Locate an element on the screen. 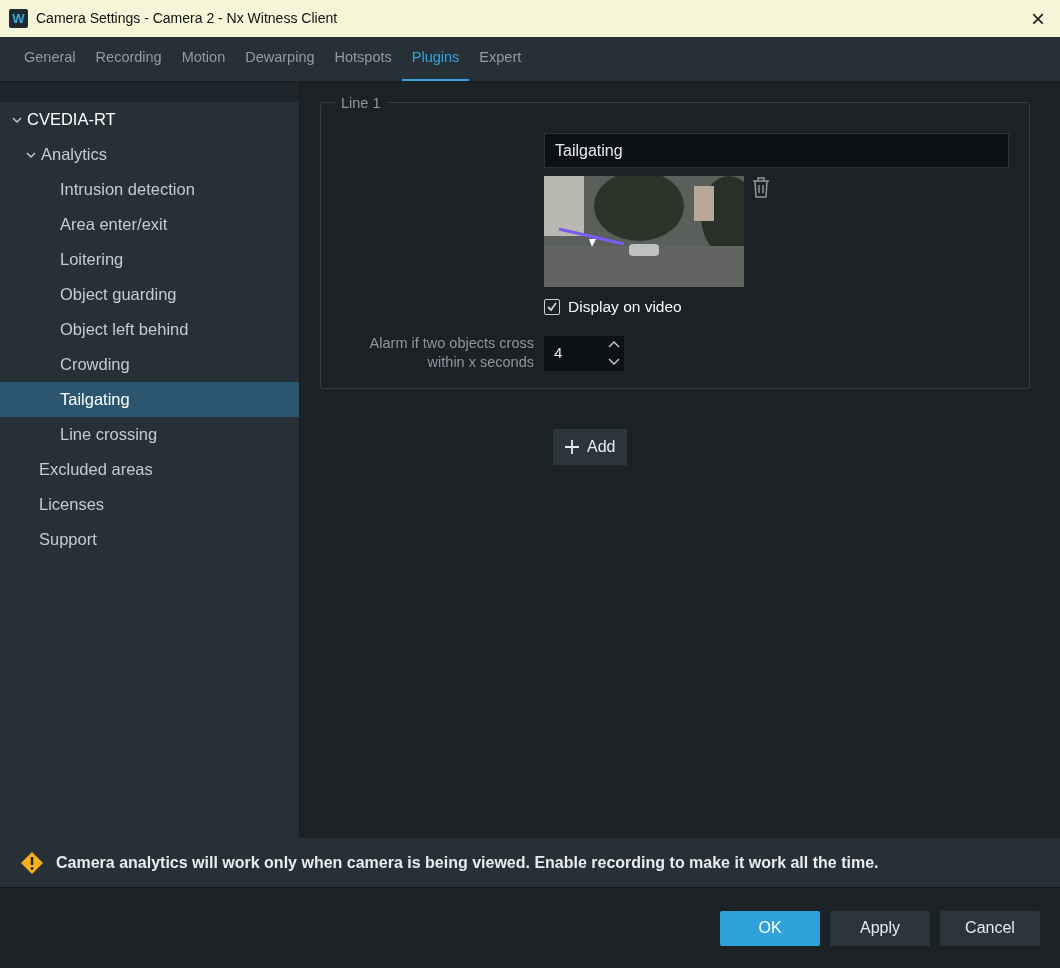 This screenshot has width=1060, height=968. sidebar-item: Intrusion detection is located at coordinates (149, 189).